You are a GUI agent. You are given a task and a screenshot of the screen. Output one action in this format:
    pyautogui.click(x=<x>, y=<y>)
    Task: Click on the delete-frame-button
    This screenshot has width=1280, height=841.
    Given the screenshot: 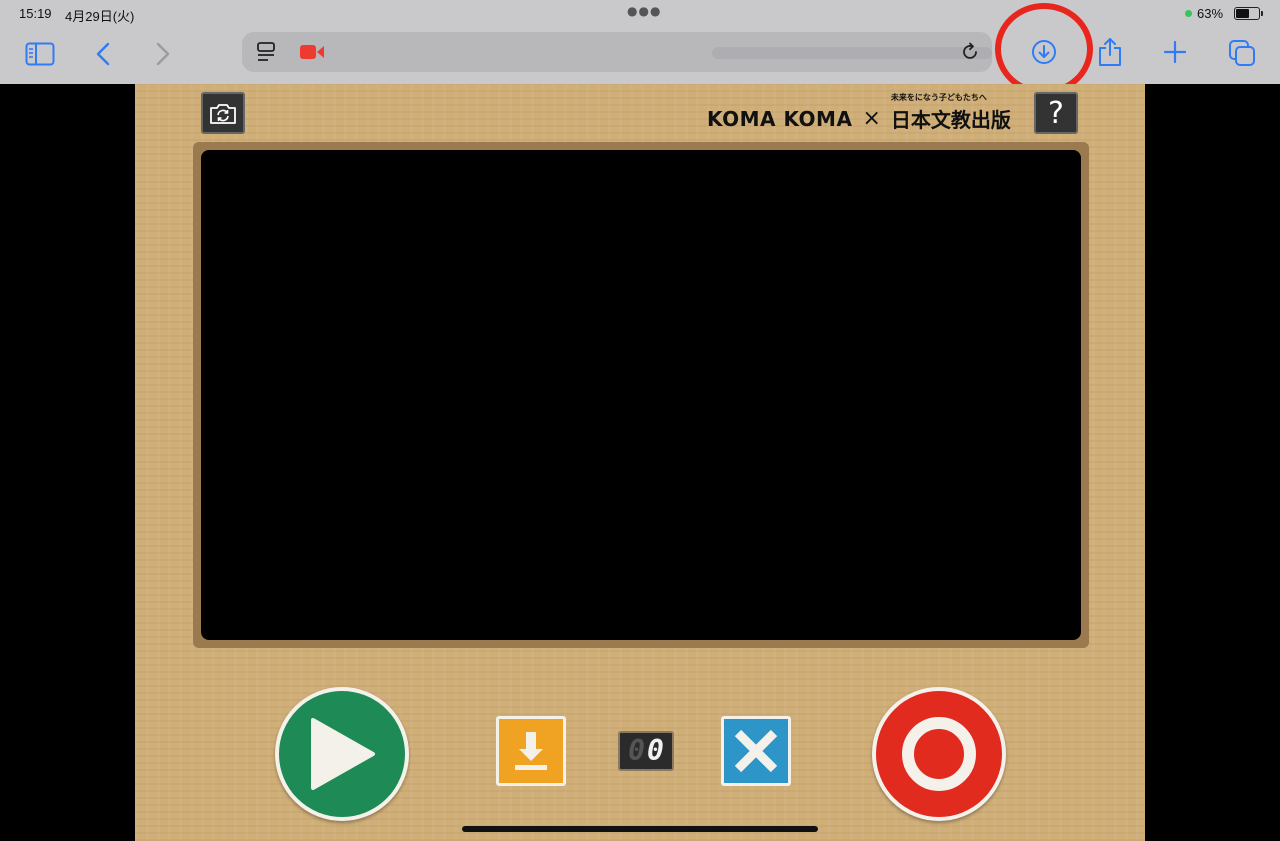 What is the action you would take?
    pyautogui.click(x=756, y=751)
    